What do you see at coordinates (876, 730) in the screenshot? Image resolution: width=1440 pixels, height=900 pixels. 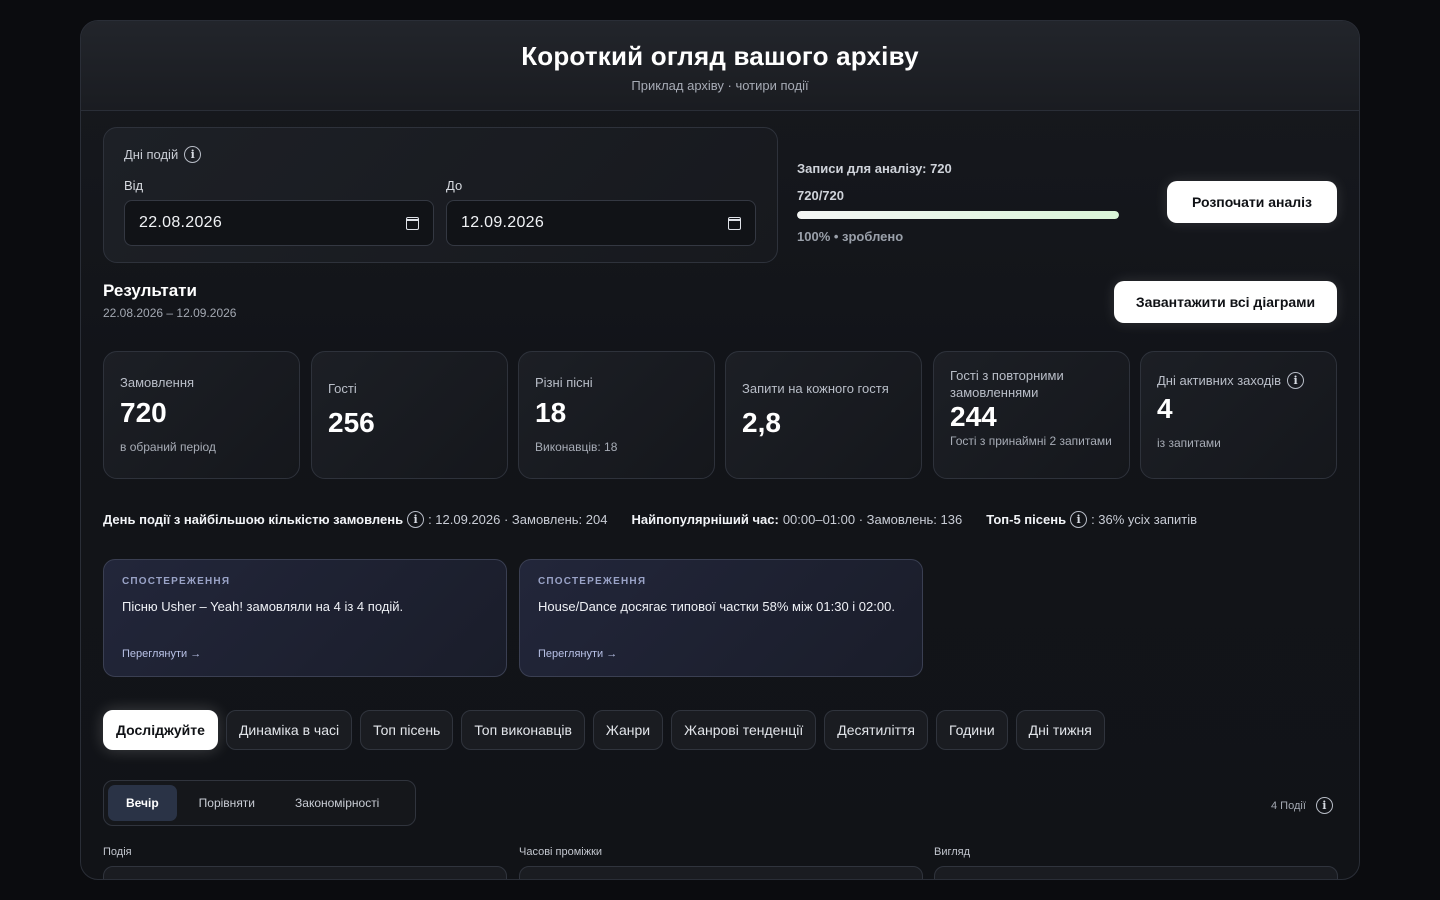 I see `tab-decades: Десятиліття` at bounding box center [876, 730].